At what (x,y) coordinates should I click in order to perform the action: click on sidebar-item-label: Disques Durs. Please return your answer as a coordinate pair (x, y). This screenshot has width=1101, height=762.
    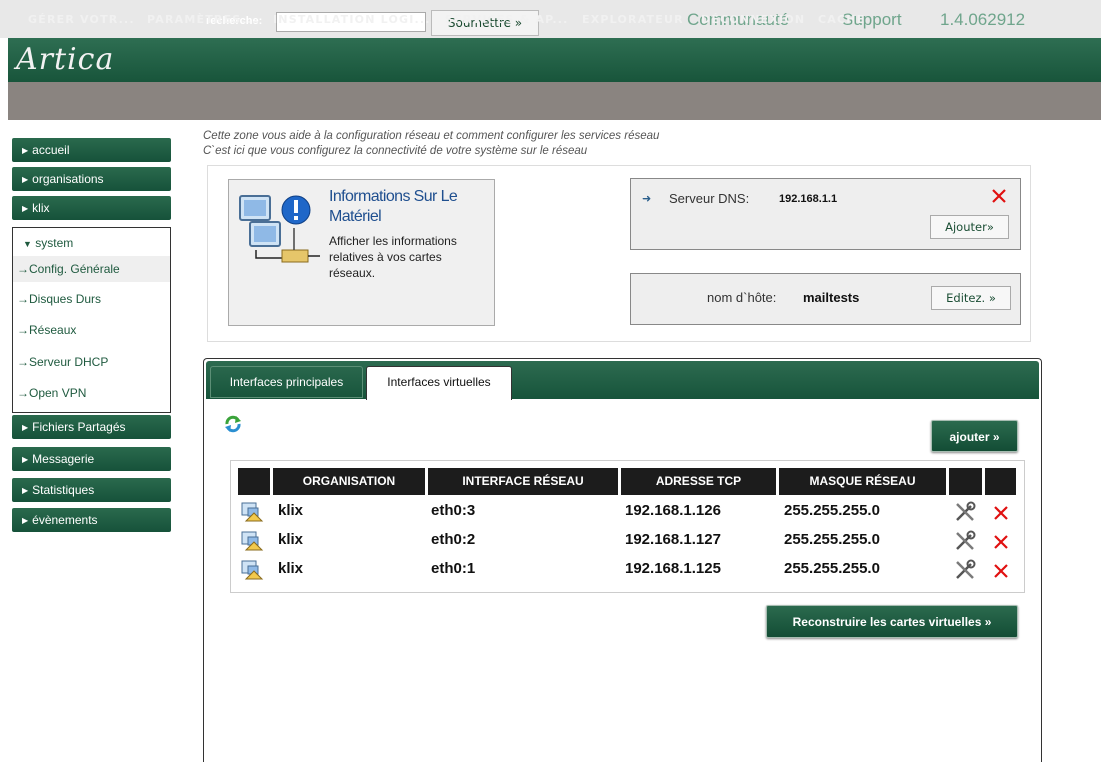
    Looking at the image, I should click on (65, 299).